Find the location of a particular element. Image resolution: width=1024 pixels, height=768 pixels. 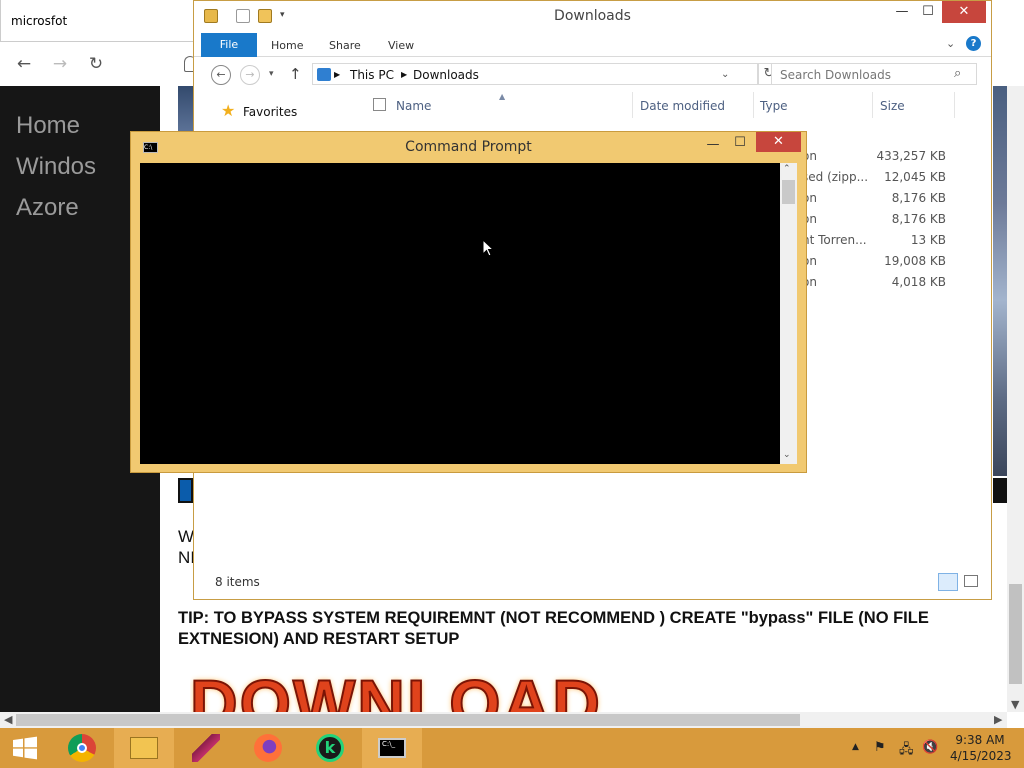

cmd-icon: C:\_ is located at coordinates (392, 748).